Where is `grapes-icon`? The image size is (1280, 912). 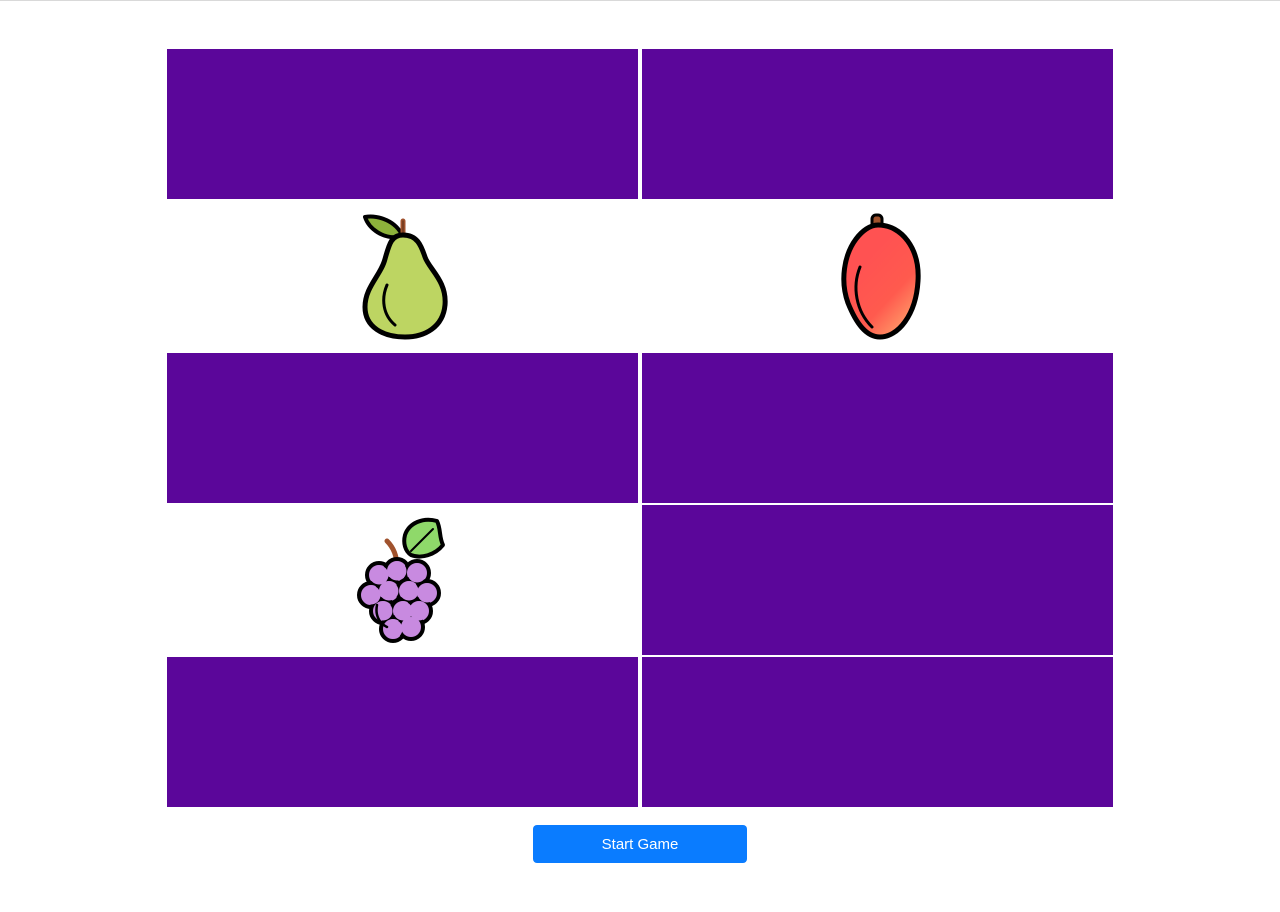
grapes-icon is located at coordinates (400, 580).